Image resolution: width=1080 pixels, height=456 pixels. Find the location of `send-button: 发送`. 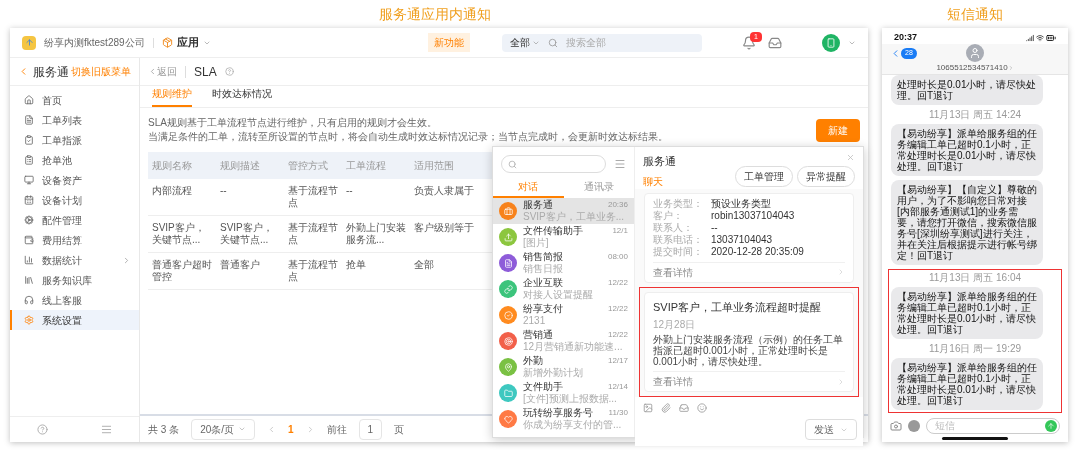

send-button: 发送 is located at coordinates (831, 429).